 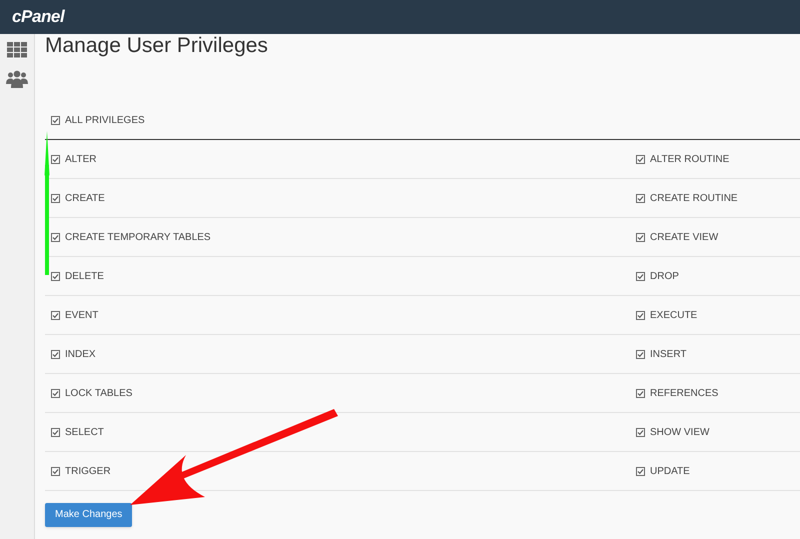 I want to click on privilege-label: UPDATE, so click(x=670, y=471).